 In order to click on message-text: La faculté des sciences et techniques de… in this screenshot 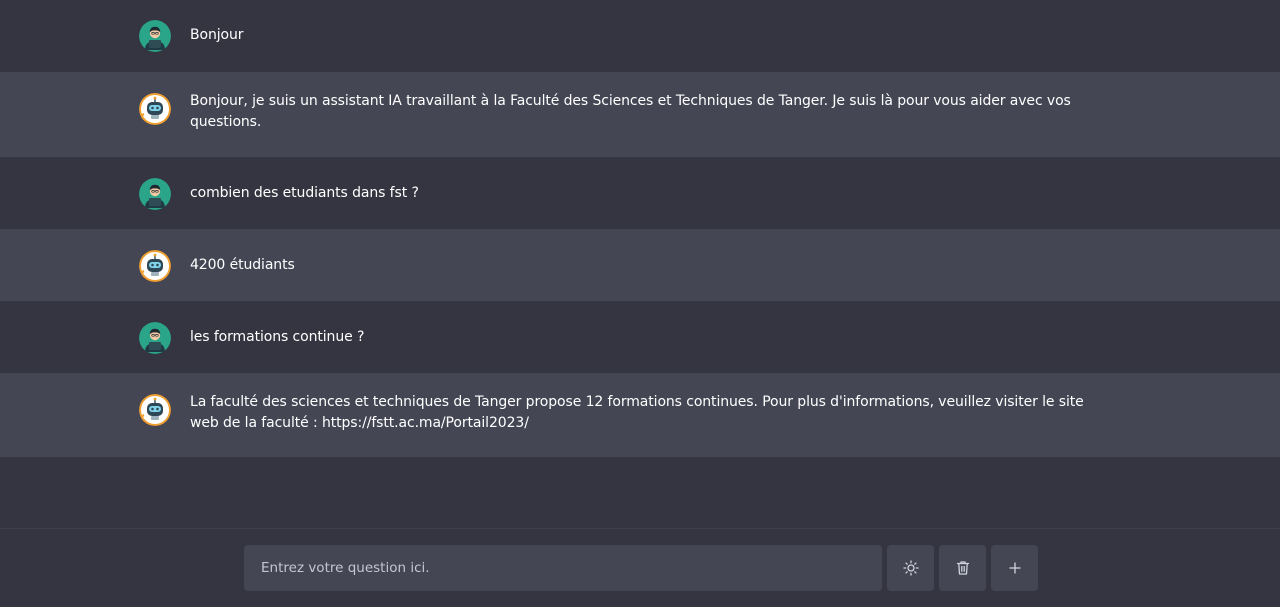, I will do `click(637, 412)`.